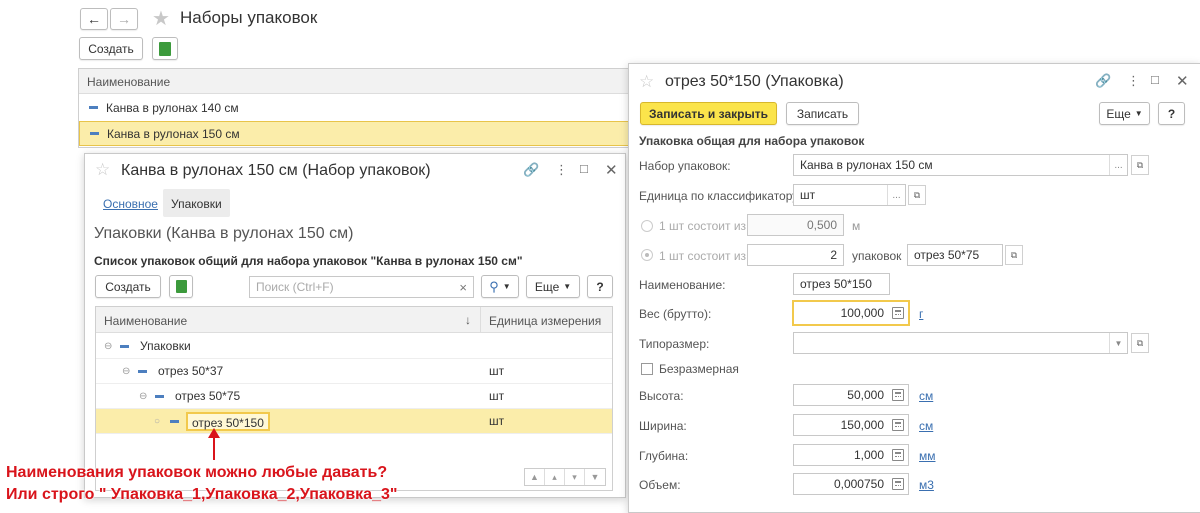 Image resolution: width=1200 pixels, height=513 pixels. I want to click on width-label: Ширина:, so click(663, 426).